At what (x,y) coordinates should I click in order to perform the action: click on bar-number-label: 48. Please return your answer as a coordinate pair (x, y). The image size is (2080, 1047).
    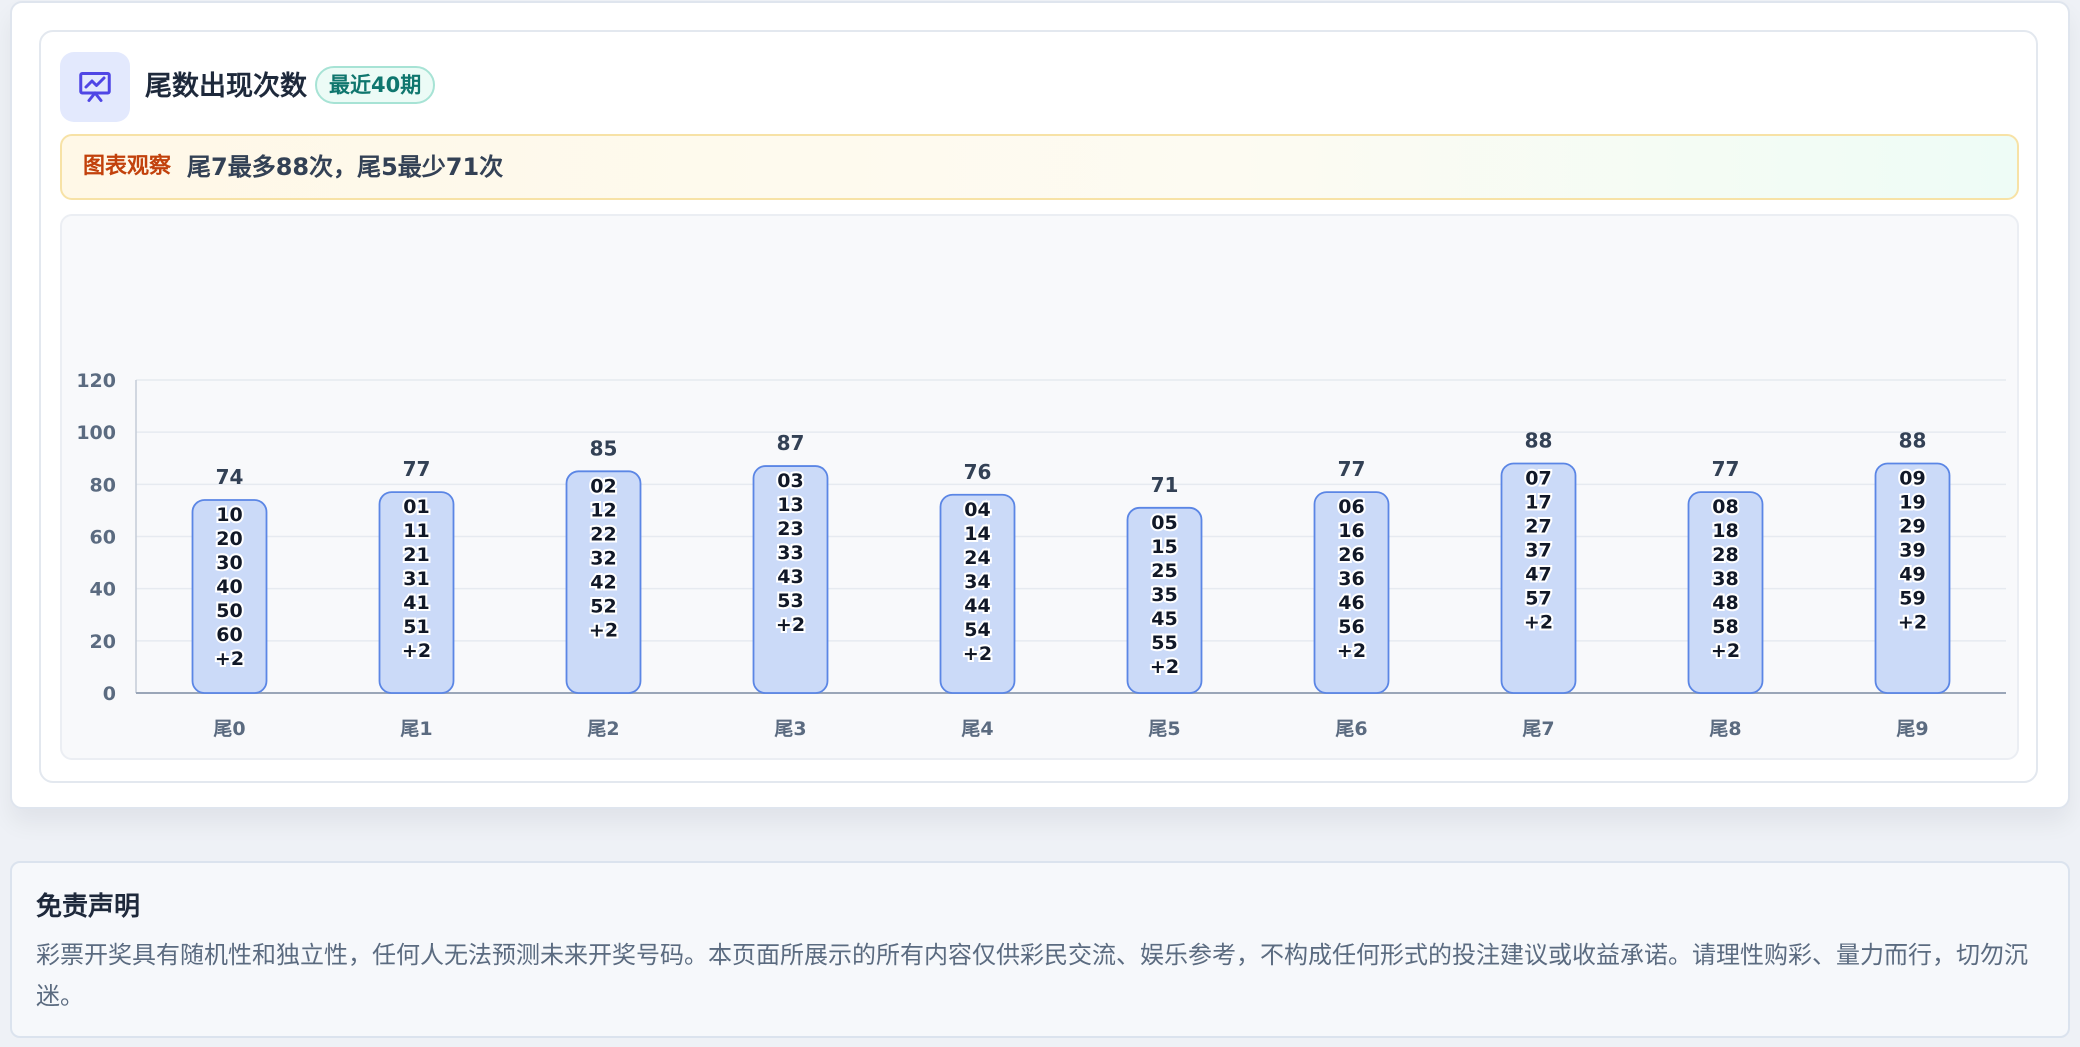
    Looking at the image, I should click on (1725, 603).